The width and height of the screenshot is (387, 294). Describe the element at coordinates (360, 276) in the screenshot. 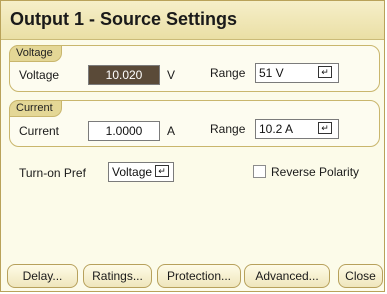

I see `close-button: Close` at that location.